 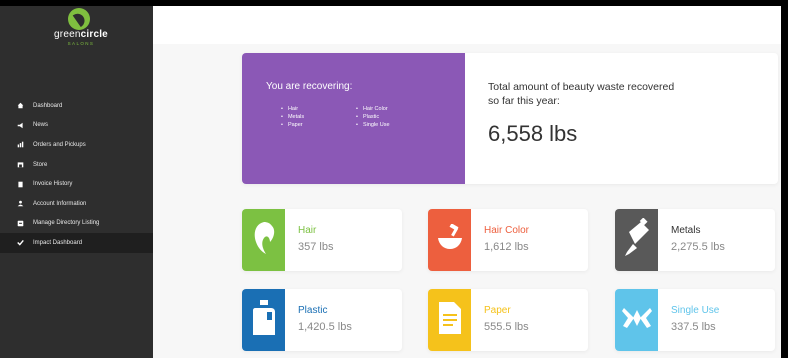 I want to click on materials-list-right: Hair Color Plastic Single Use, so click(x=373, y=117).